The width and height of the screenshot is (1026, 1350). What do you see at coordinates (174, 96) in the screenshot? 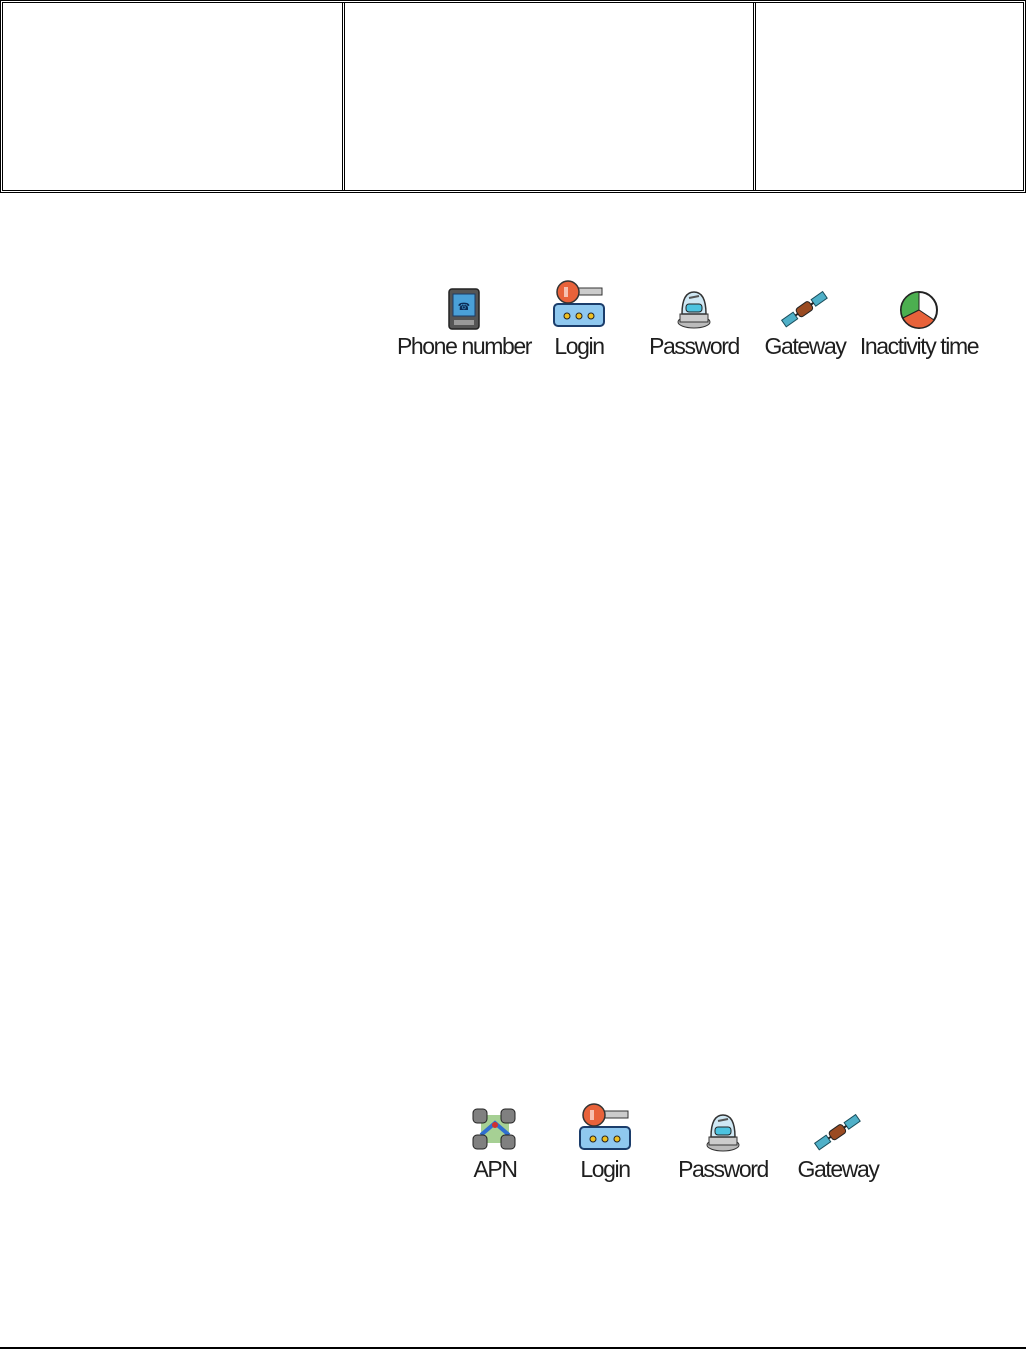
I see `header-cell-left` at bounding box center [174, 96].